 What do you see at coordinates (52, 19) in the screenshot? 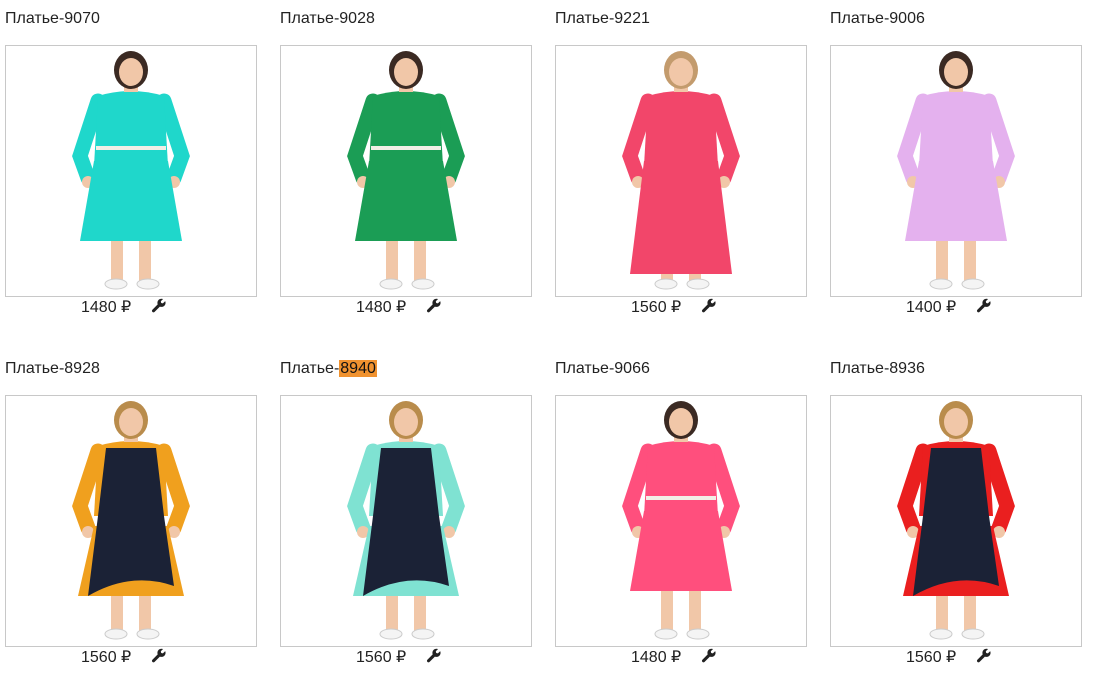
I see `product-title: Платье-9070` at bounding box center [52, 19].